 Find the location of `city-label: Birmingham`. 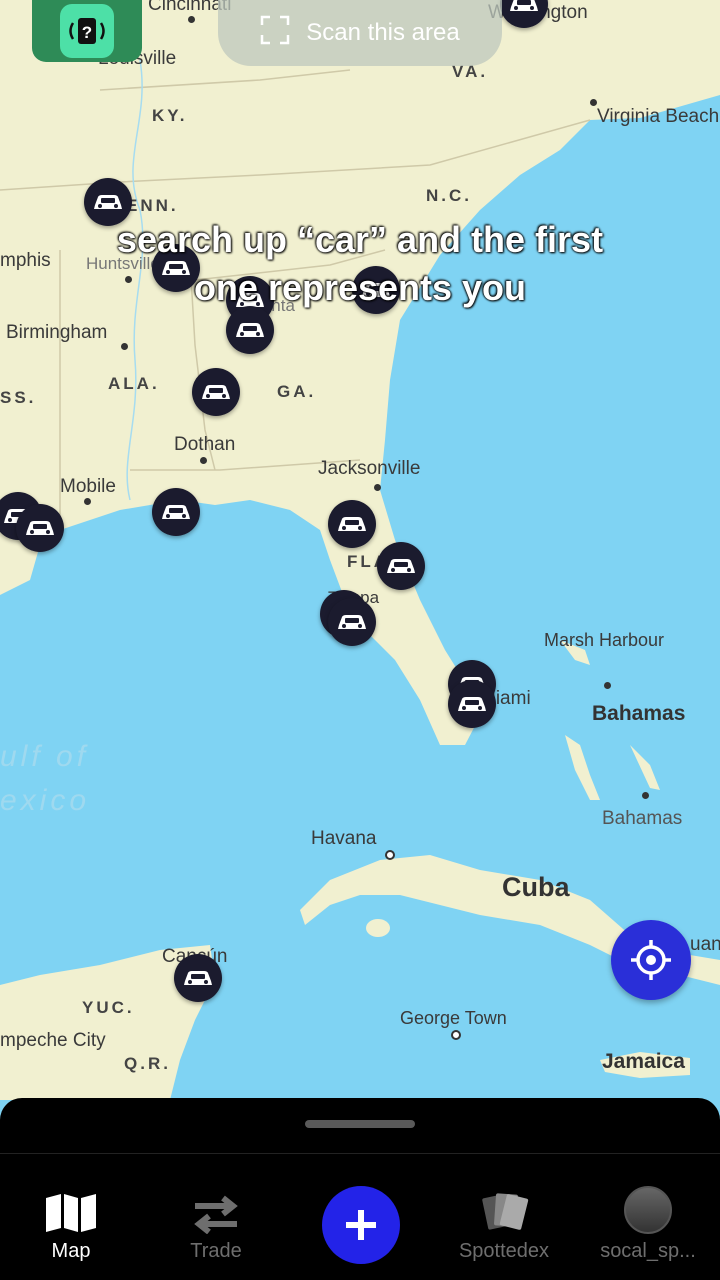

city-label: Birmingham is located at coordinates (57, 332).